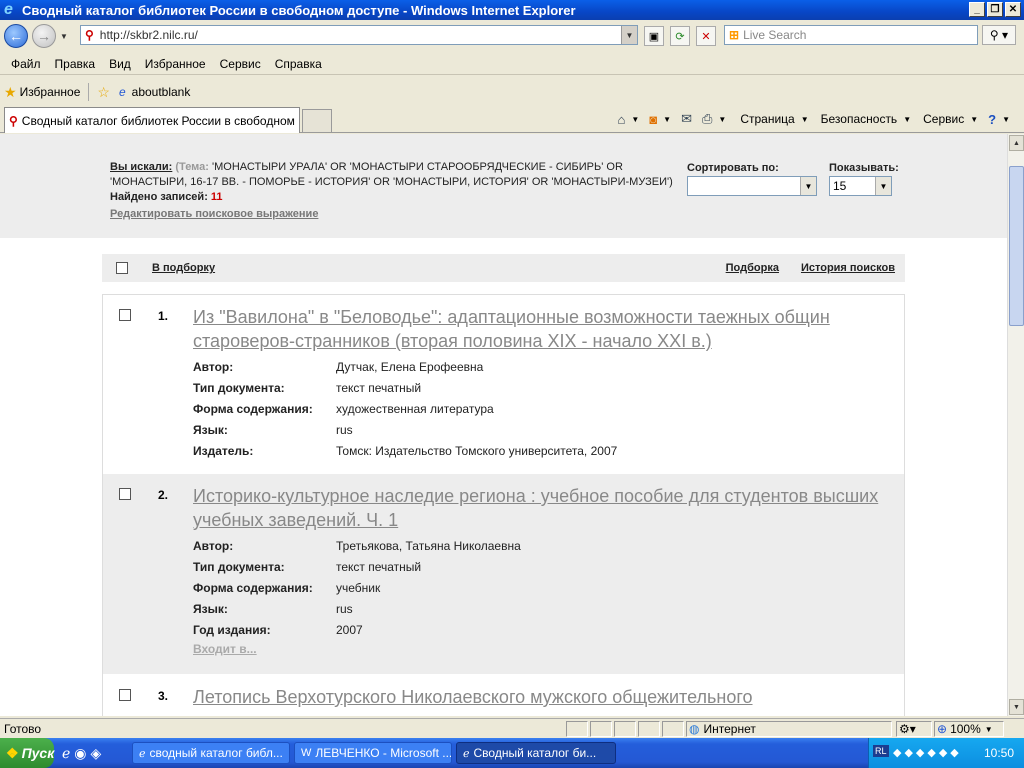 This screenshot has width=1024, height=768. I want to click on scroll-thumb, so click(1016, 246).